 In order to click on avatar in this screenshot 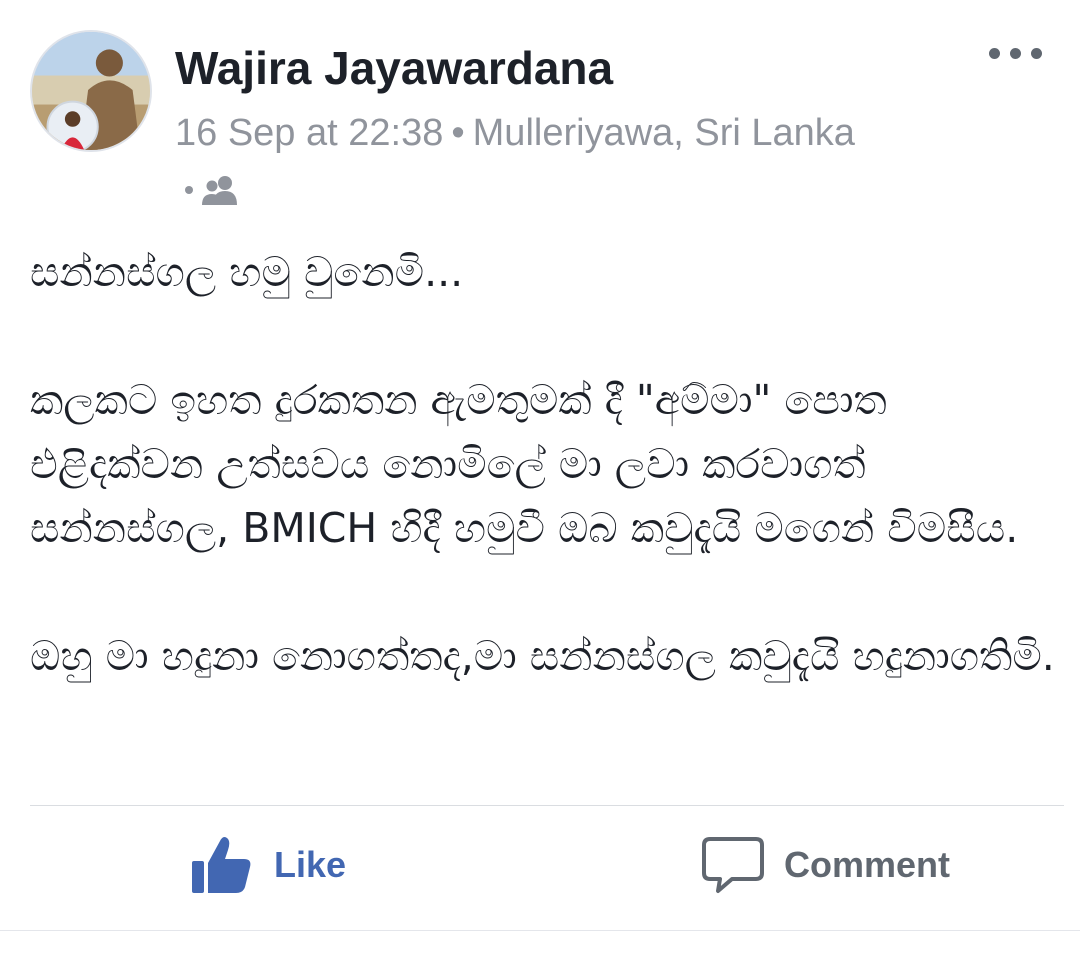, I will do `click(91, 91)`.